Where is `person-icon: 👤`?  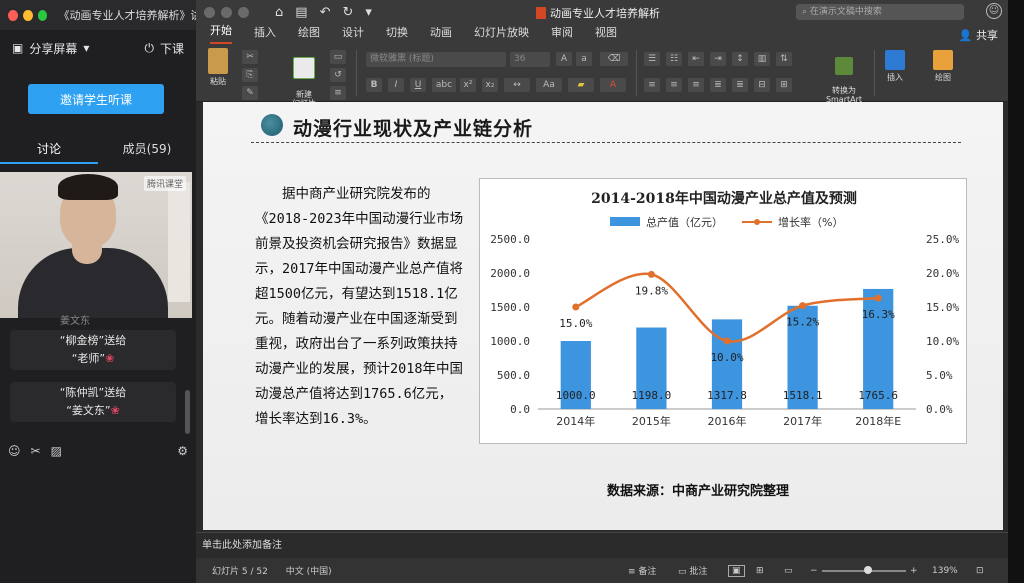 person-icon: 👤 is located at coordinates (967, 35).